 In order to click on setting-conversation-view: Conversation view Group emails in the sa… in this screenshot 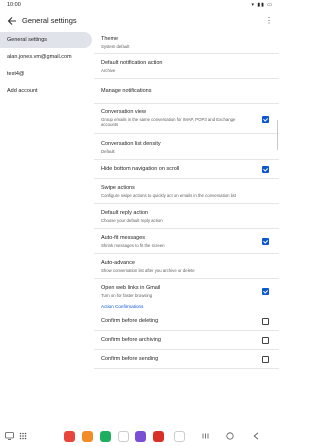, I will do `click(186, 119)`.